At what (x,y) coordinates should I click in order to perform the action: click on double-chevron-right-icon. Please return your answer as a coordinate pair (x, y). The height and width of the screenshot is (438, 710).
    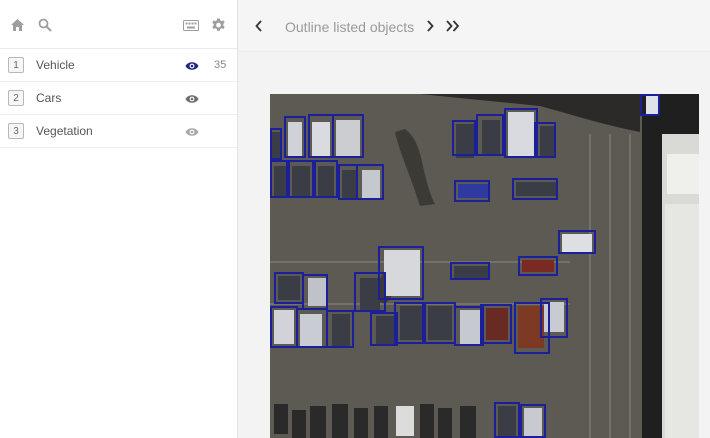
    Looking at the image, I should click on (453, 26).